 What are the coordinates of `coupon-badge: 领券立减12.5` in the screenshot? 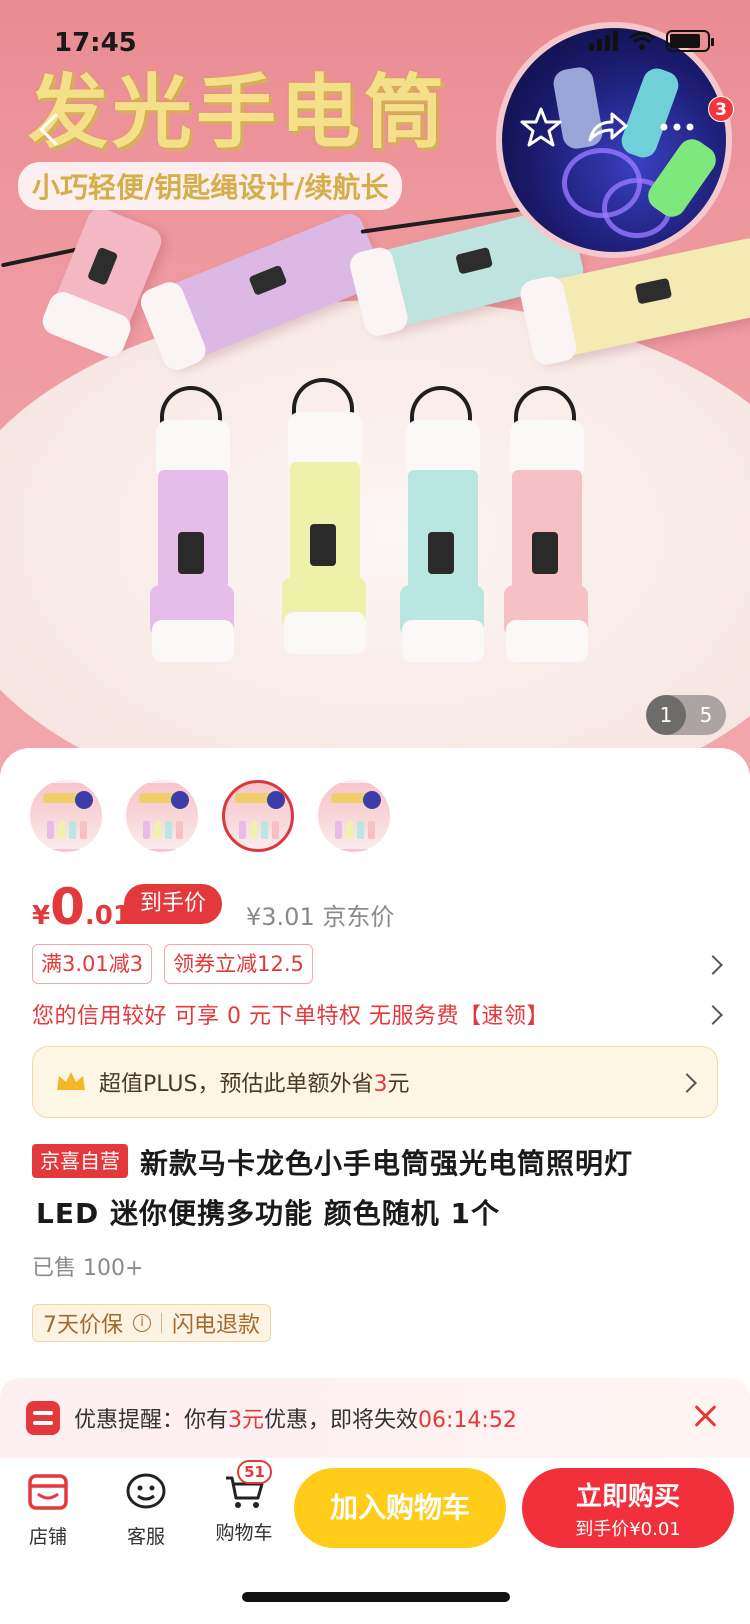 It's located at (238, 964).